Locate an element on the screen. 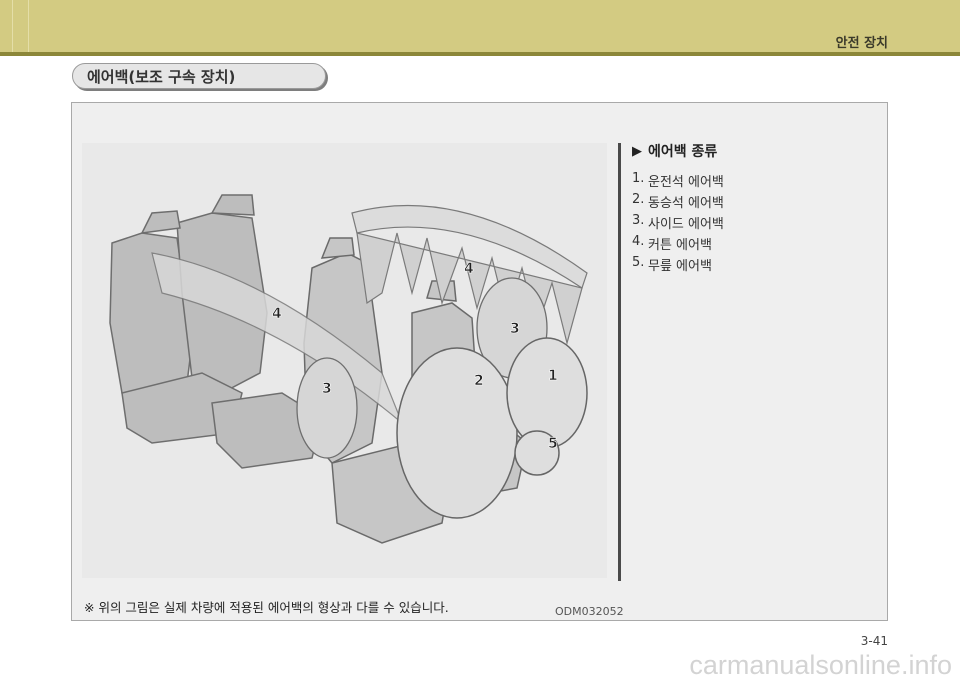  header-bar is located at coordinates (480, 26).